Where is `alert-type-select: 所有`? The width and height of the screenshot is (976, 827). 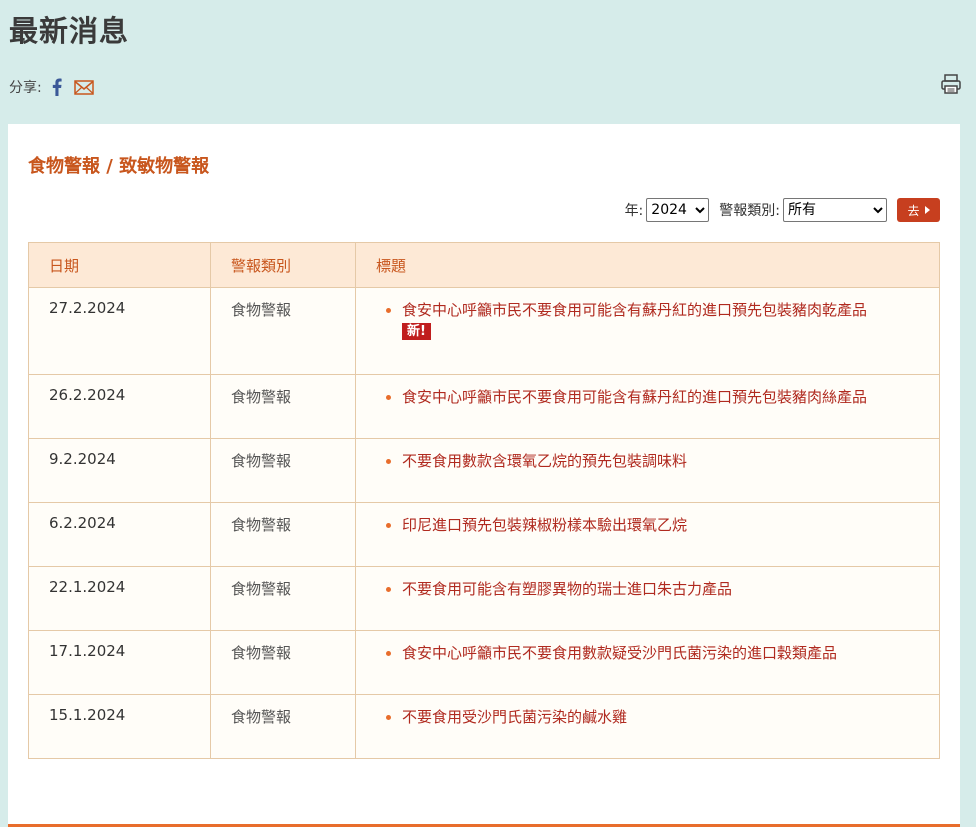 alert-type-select: 所有 is located at coordinates (835, 210).